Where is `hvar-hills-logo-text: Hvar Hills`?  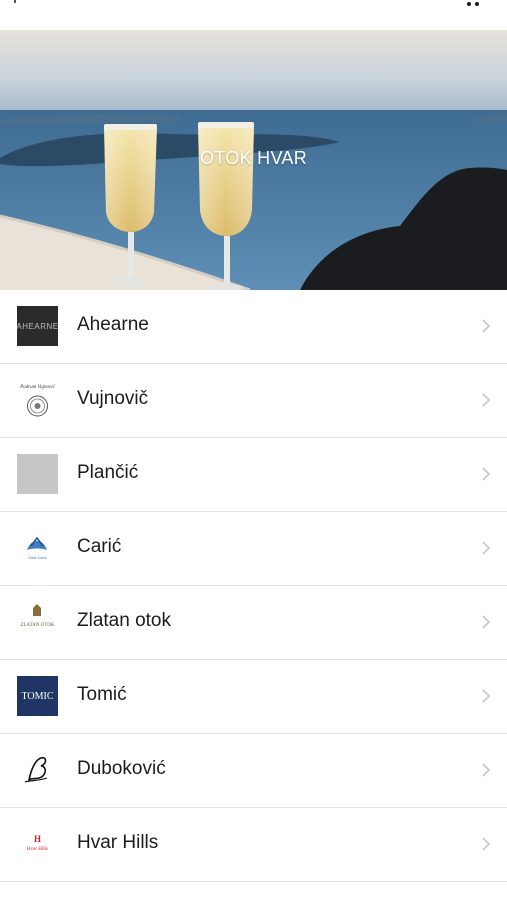 hvar-hills-logo-text: Hvar Hills is located at coordinates (37, 849).